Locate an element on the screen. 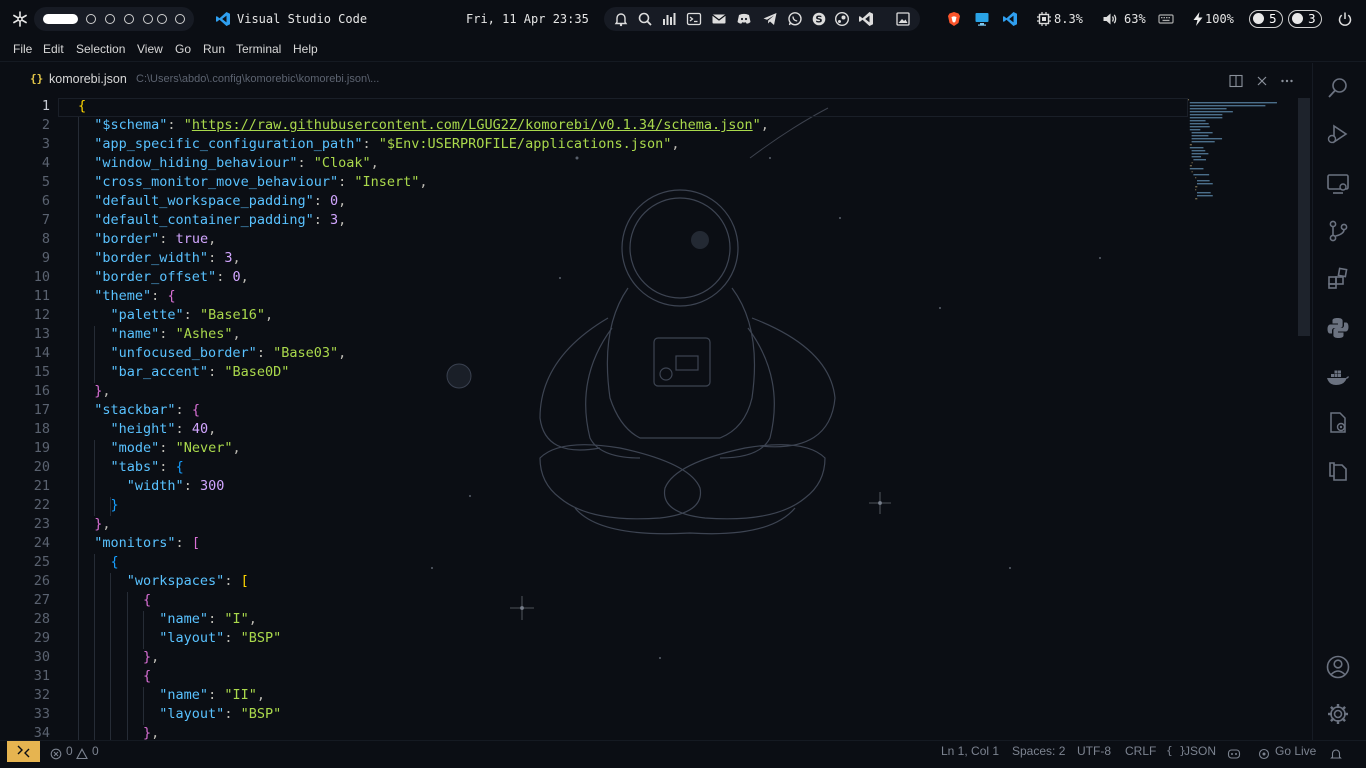 This screenshot has height=768, width=1366. whatsapp-icon is located at coordinates (795, 19).